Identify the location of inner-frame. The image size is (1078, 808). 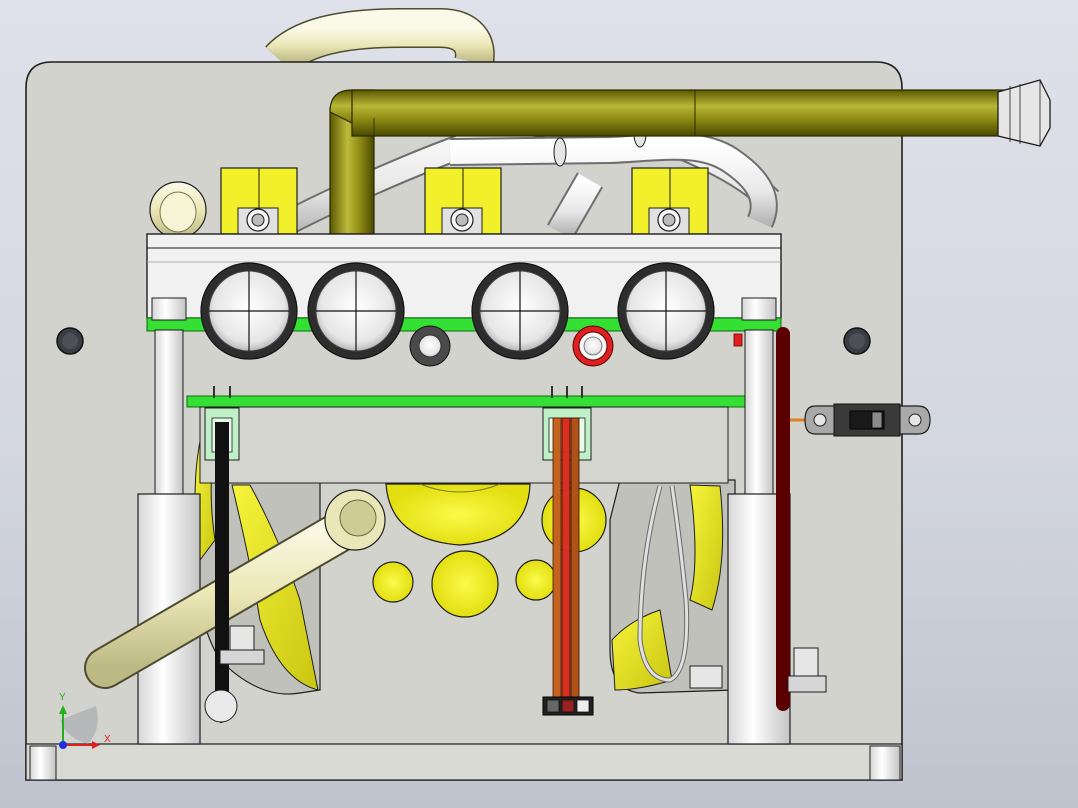
(464, 445).